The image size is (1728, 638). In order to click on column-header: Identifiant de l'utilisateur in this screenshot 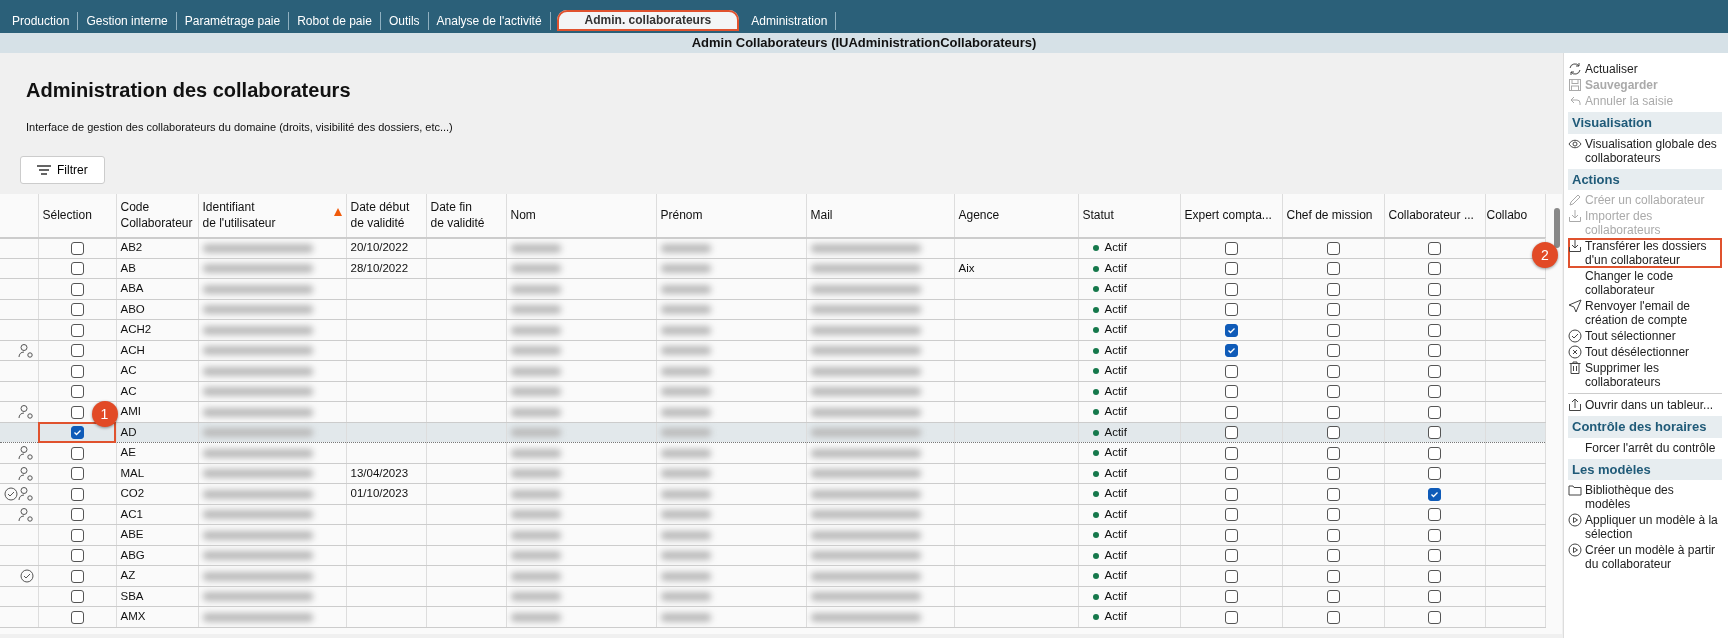, I will do `click(272, 215)`.